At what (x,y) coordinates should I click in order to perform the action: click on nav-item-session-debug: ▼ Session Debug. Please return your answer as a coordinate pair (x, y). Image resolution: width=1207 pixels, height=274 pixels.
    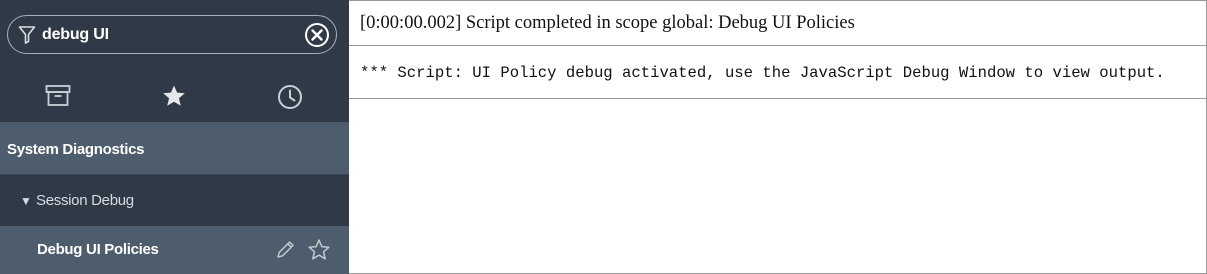
    Looking at the image, I should click on (174, 201).